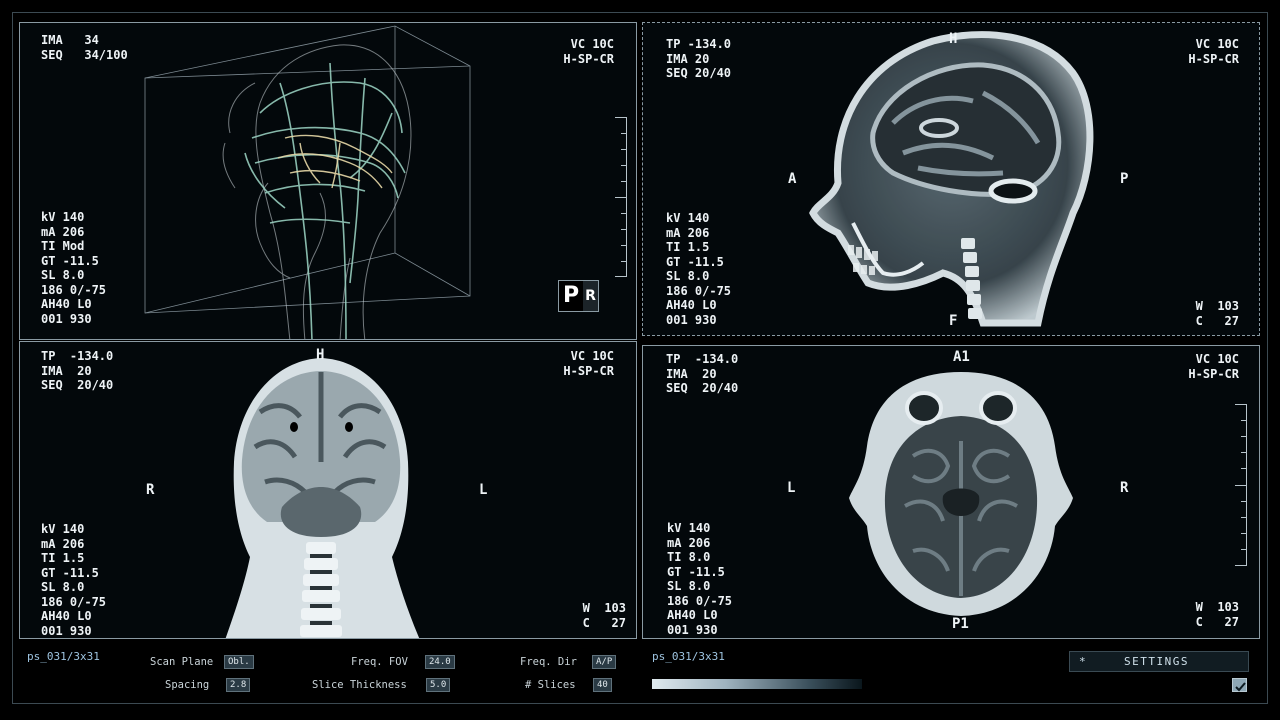  Describe the element at coordinates (550, 685) in the screenshot. I see `slices-label: # Slices` at that location.